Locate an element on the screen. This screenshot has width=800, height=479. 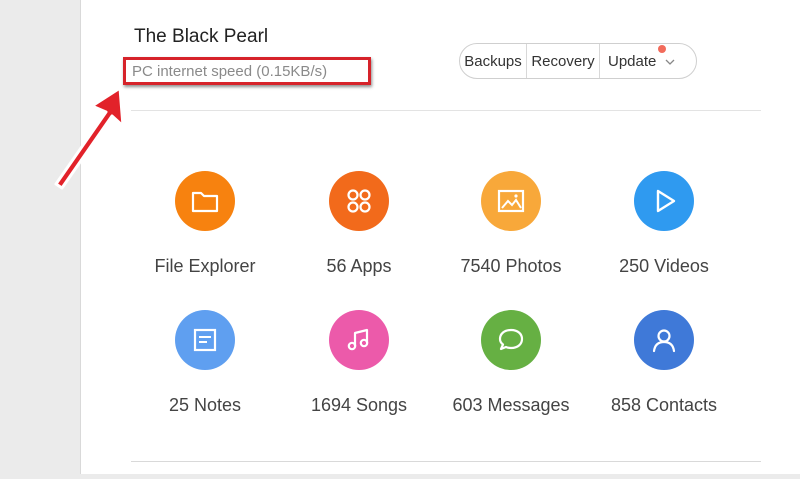
tile-apps: 56 Apps is located at coordinates (359, 224).